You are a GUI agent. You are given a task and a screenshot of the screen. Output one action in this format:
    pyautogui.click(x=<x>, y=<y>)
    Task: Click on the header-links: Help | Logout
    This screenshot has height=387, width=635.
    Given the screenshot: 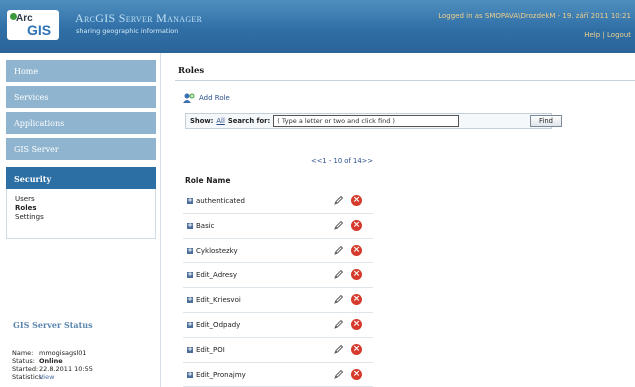 What is the action you would take?
    pyautogui.click(x=607, y=35)
    